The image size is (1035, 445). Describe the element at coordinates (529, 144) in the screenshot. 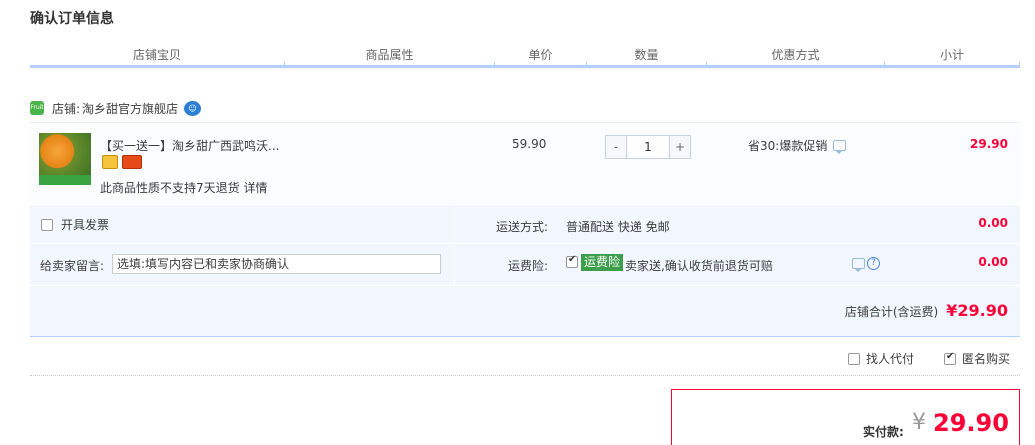

I see `unit-price: 59.90` at that location.